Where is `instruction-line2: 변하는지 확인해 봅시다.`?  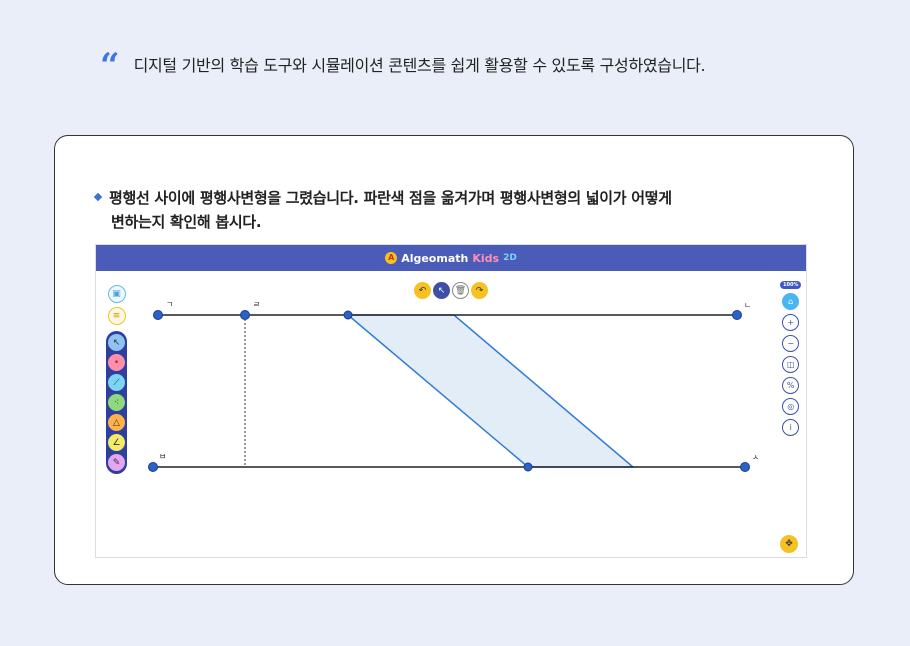
instruction-line2: 변하는지 확인해 봅시다. is located at coordinates (186, 222).